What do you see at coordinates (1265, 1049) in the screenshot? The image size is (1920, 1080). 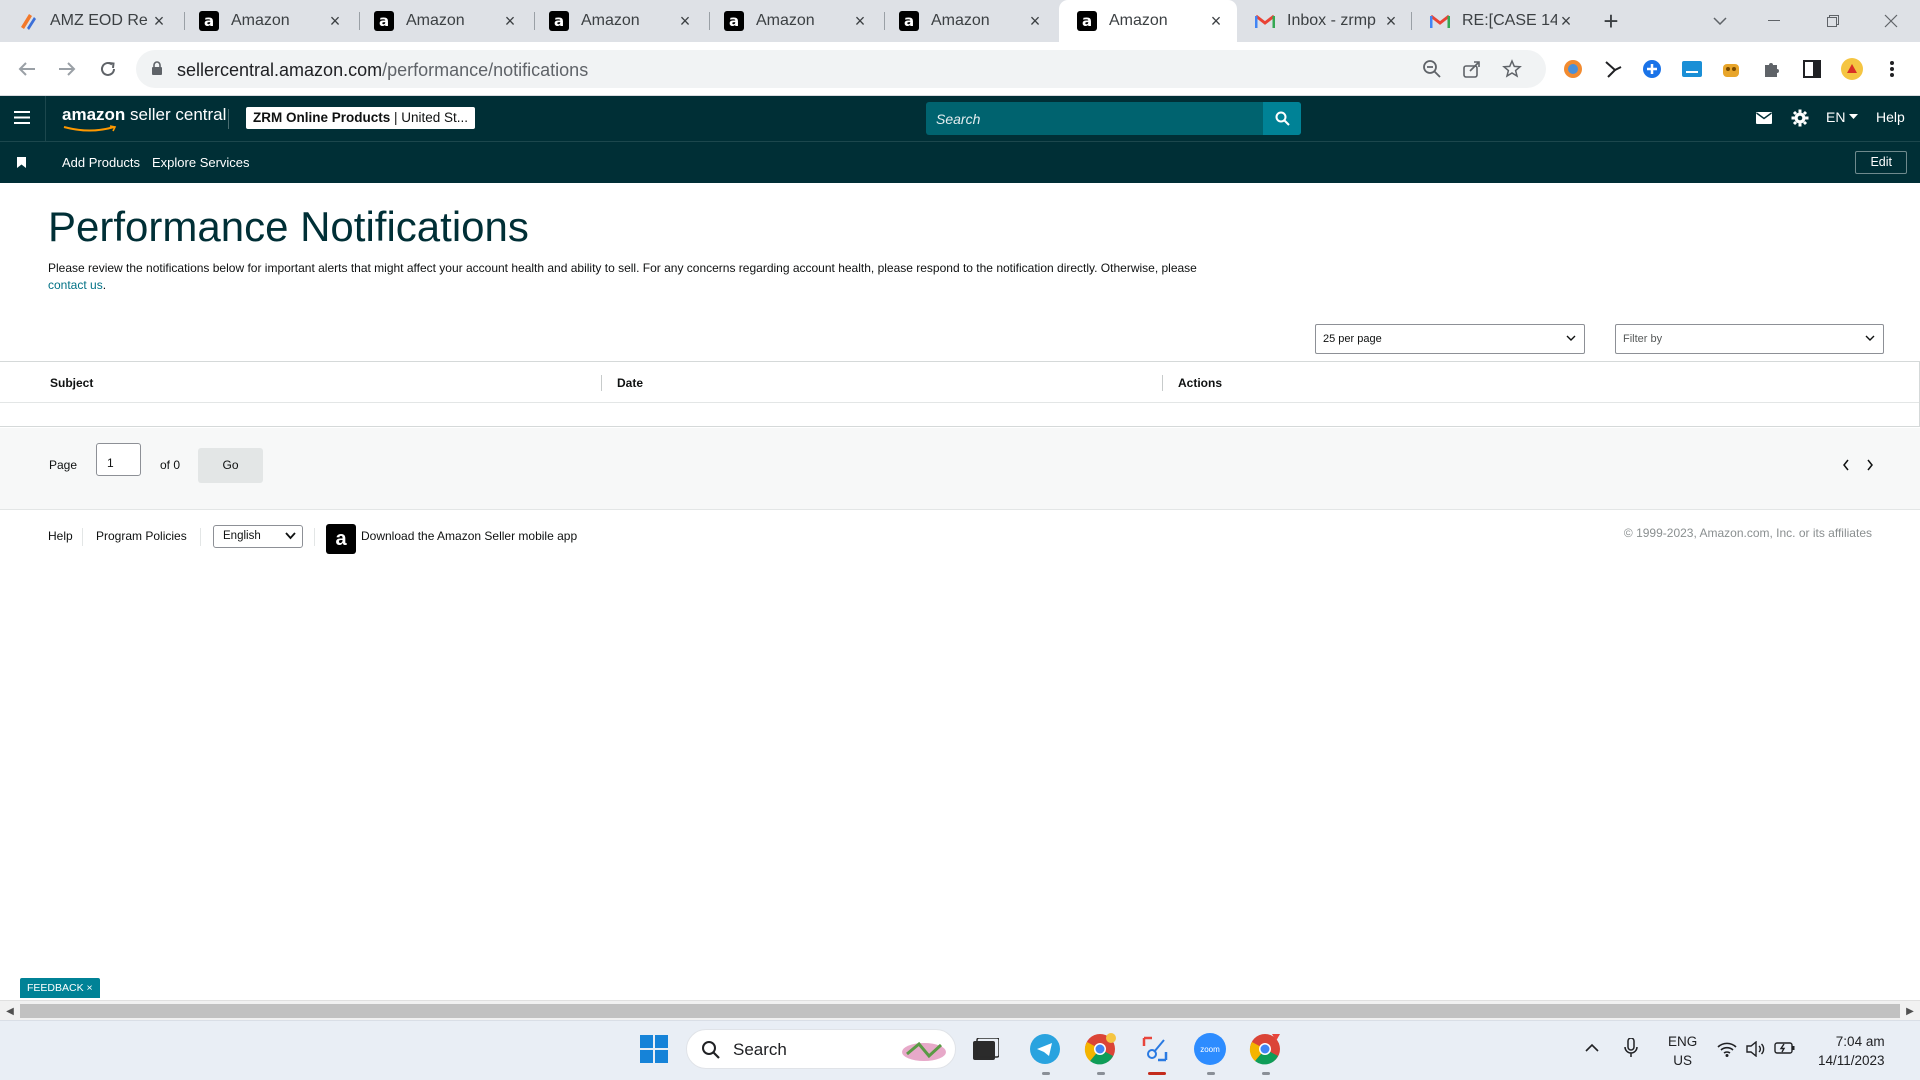 I see `chrome-icon` at bounding box center [1265, 1049].